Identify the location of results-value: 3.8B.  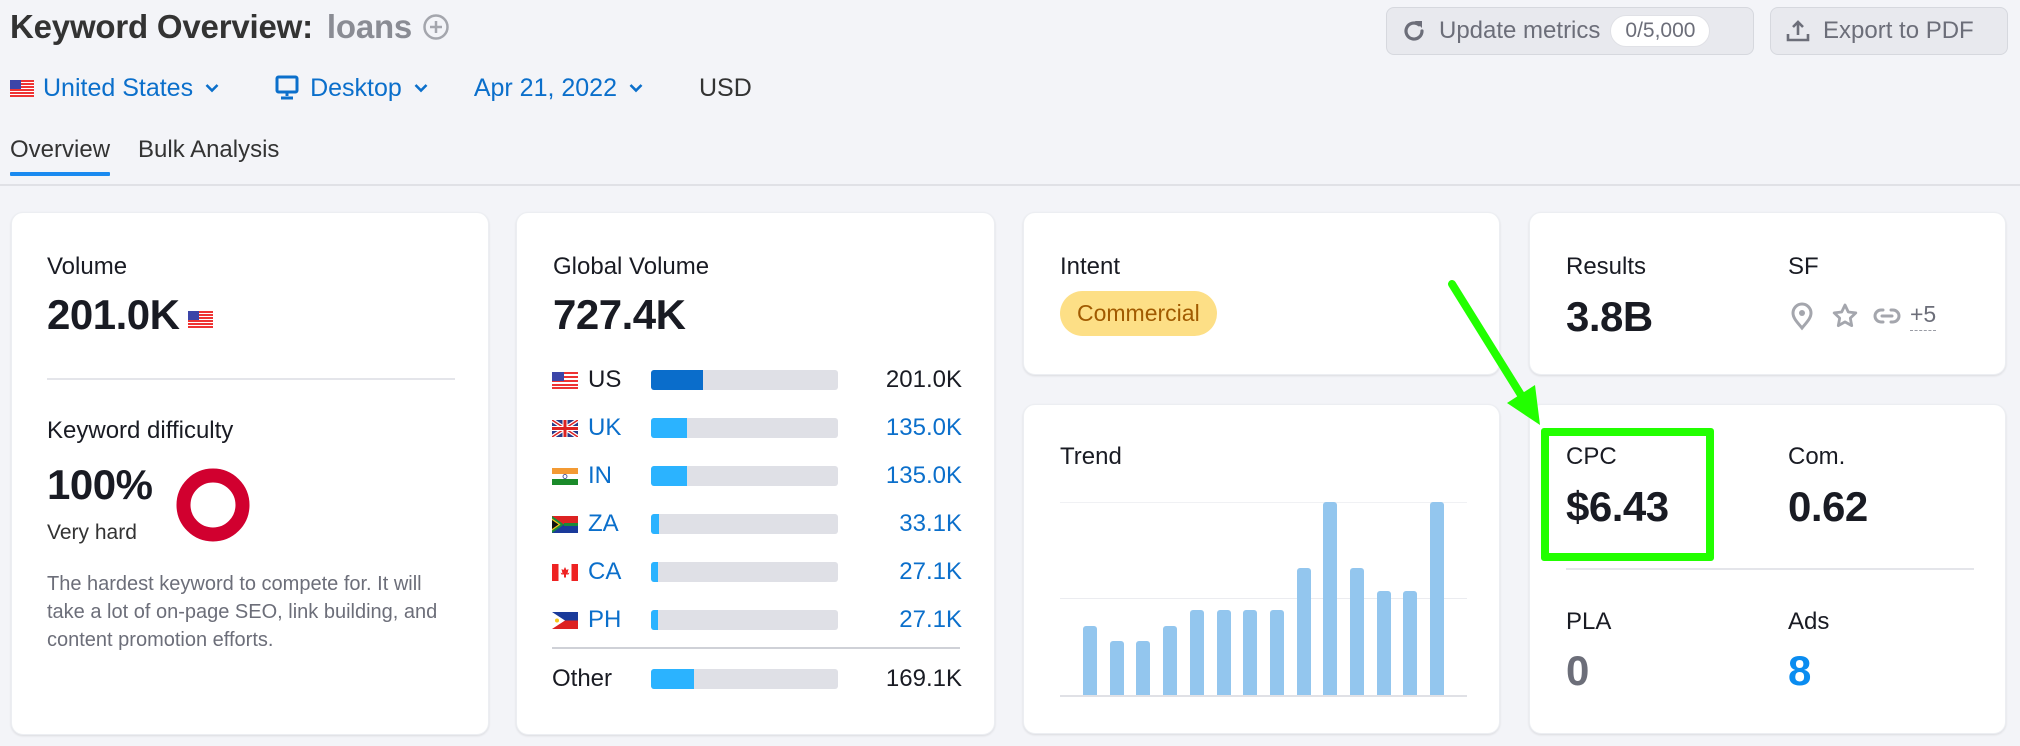
(1609, 316).